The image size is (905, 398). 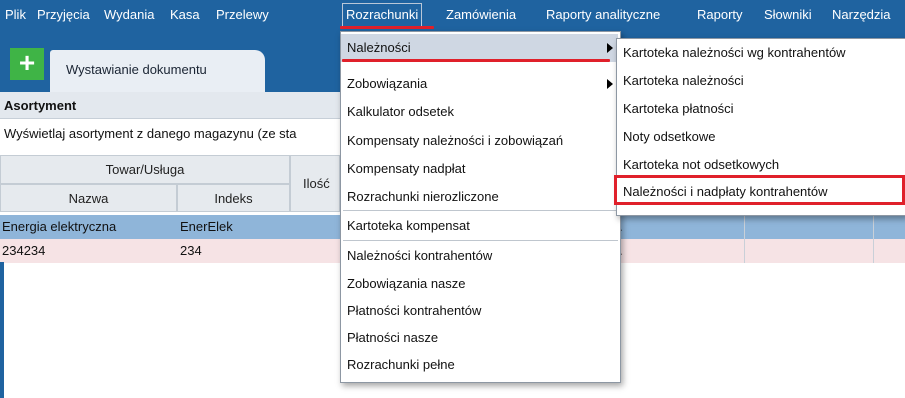 I want to click on ilosc-label: Ilość, so click(x=316, y=183).